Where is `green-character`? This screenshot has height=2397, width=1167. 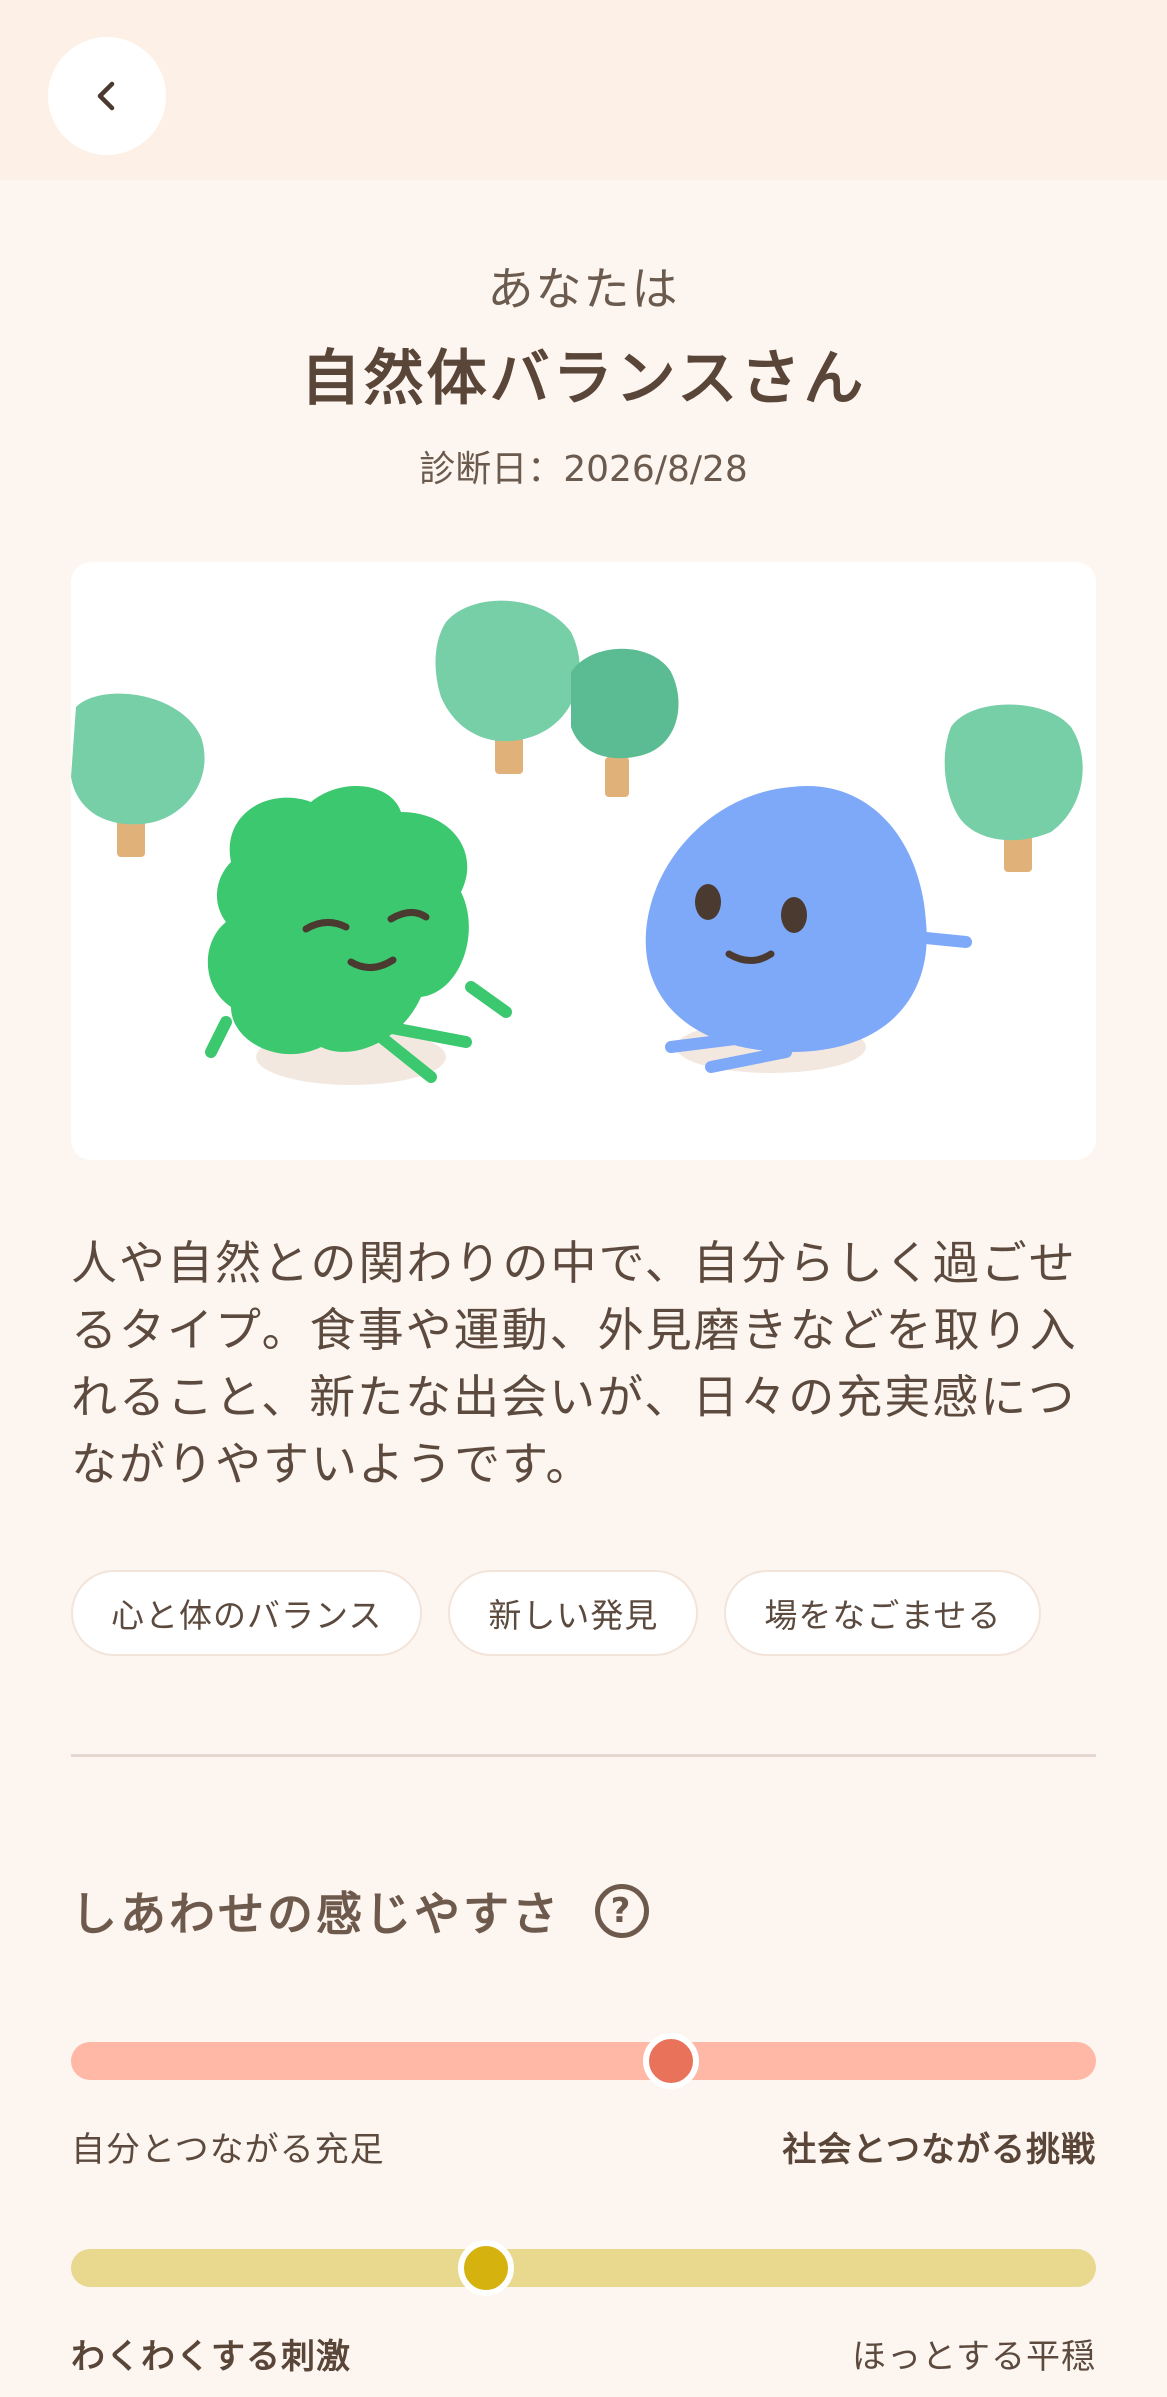
green-character is located at coordinates (358, 934).